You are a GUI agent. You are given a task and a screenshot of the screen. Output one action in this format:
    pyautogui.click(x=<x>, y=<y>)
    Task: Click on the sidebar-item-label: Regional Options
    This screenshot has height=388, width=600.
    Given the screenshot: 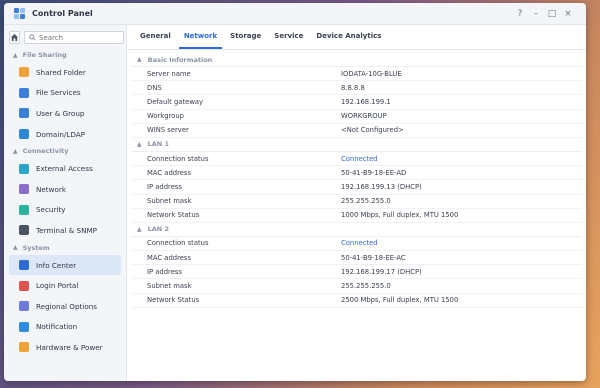 What is the action you would take?
    pyautogui.click(x=67, y=306)
    